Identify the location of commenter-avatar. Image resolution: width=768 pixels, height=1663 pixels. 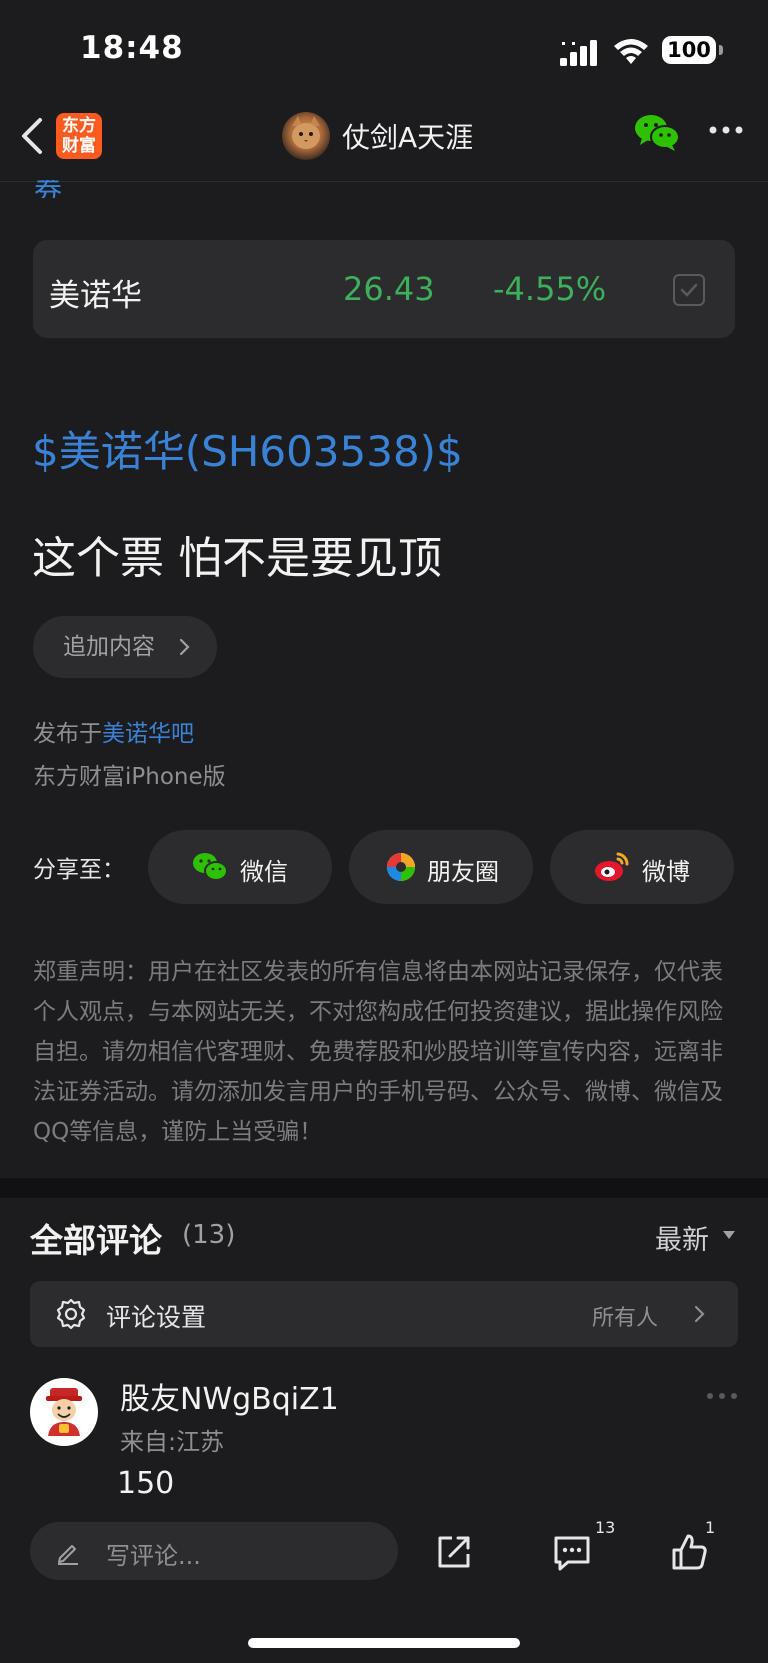
(64, 1412).